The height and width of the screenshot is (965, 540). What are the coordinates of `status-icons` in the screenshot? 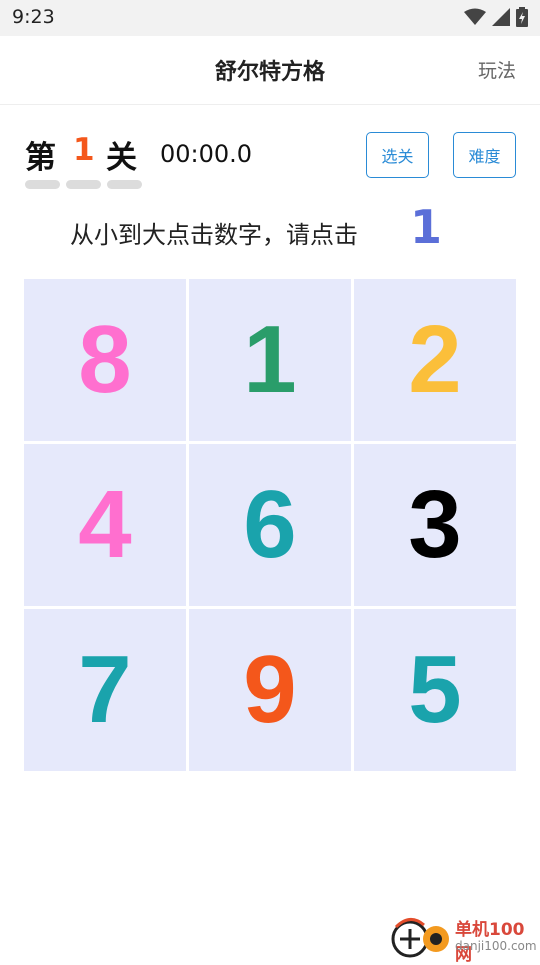 It's located at (496, 17).